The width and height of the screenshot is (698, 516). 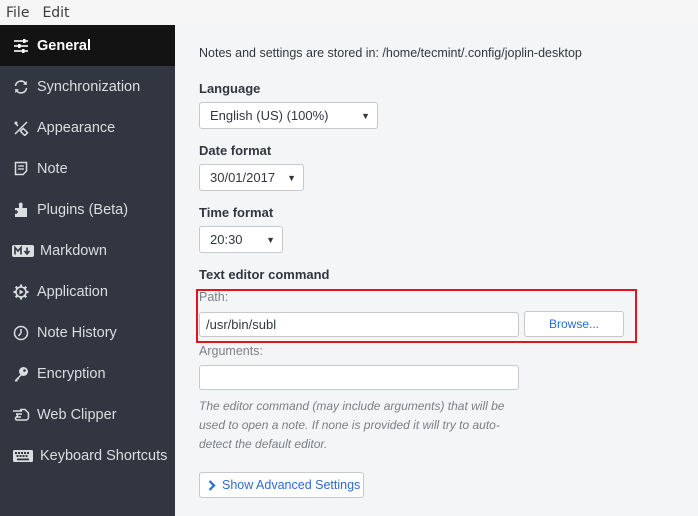 I want to click on show-advanced-settings-button: Show Advanced Settings, so click(x=281, y=485).